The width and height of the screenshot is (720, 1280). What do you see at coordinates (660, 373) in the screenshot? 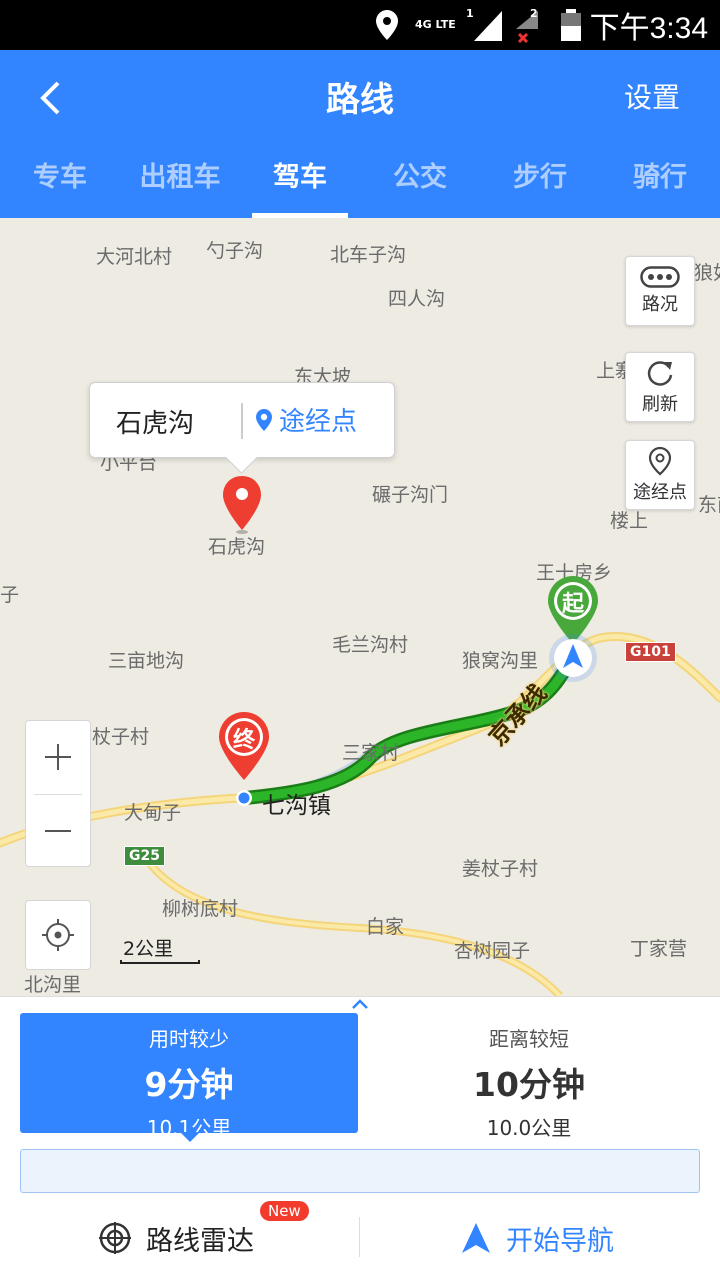
I see `refresh-icon` at bounding box center [660, 373].